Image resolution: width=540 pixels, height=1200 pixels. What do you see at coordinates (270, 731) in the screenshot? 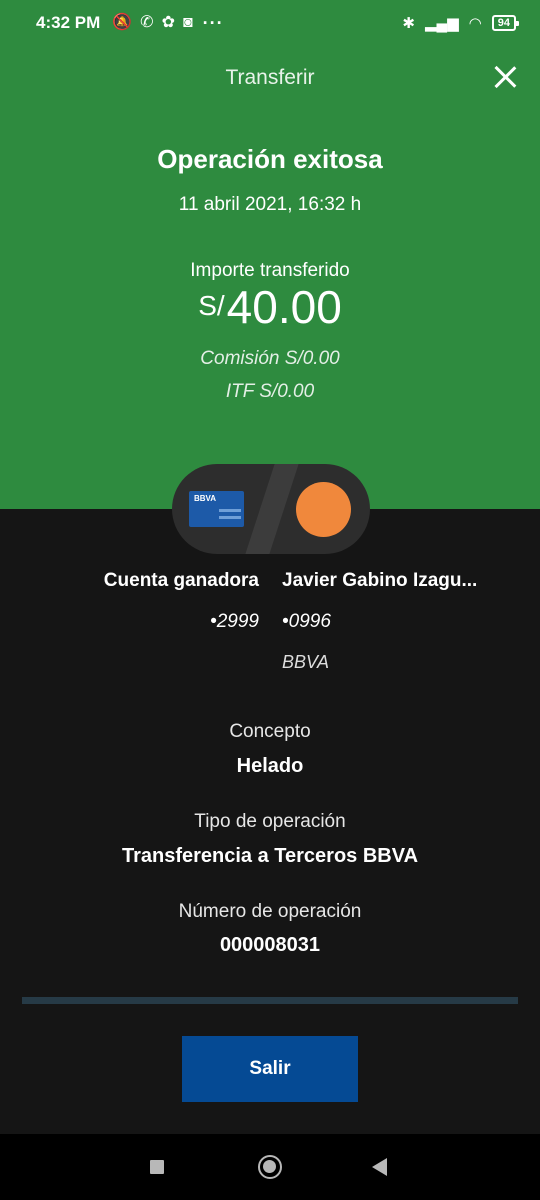
I see `concept-label: Concepto` at bounding box center [270, 731].